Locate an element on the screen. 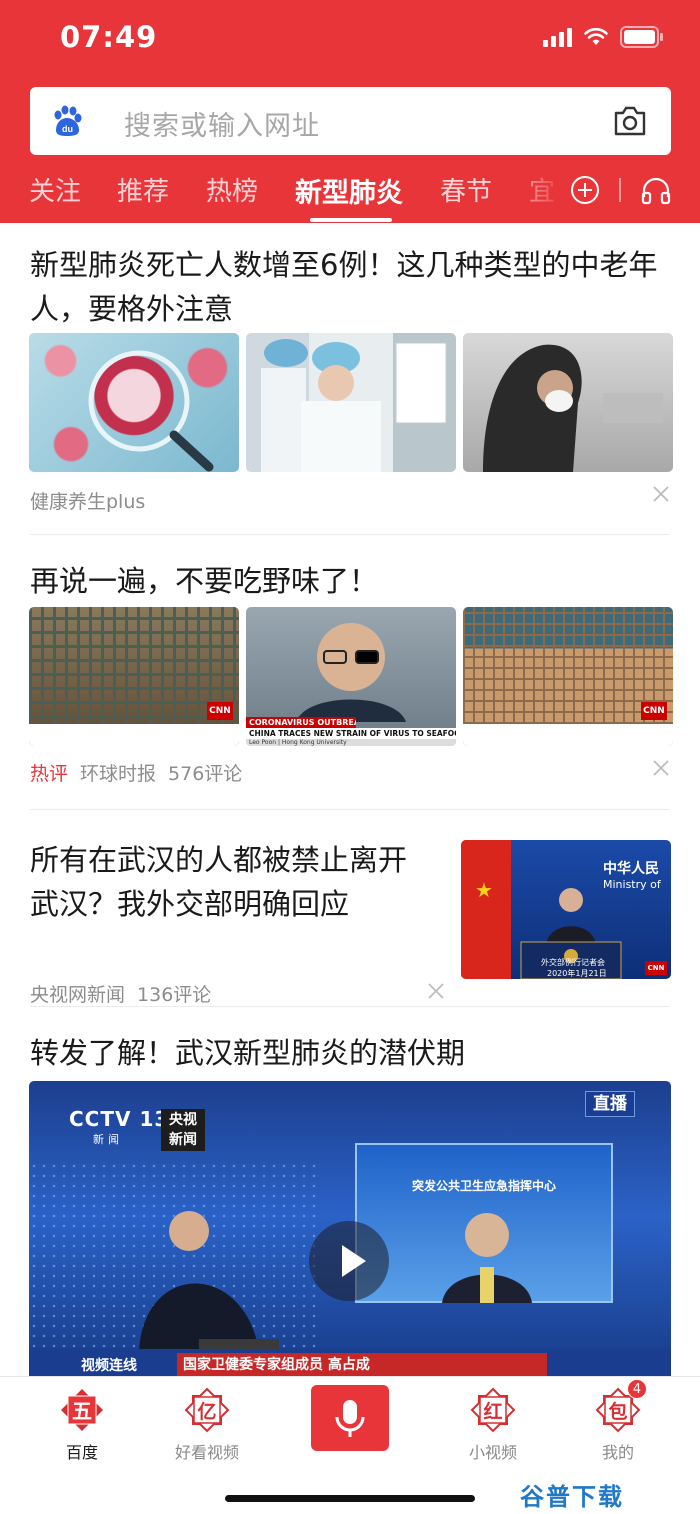 The image size is (700, 1514). ticker-label: 视频连线 is located at coordinates (109, 1366).